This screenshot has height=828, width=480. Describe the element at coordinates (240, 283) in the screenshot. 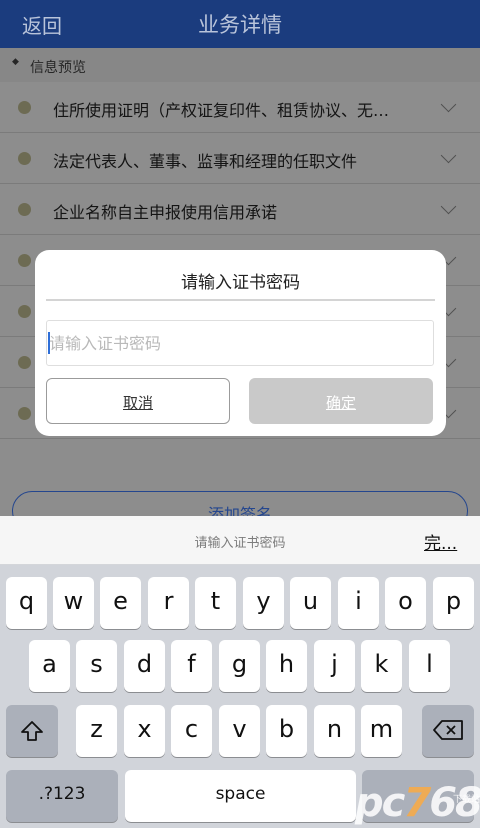

I see `dialog-title: 请输入证书密码` at that location.